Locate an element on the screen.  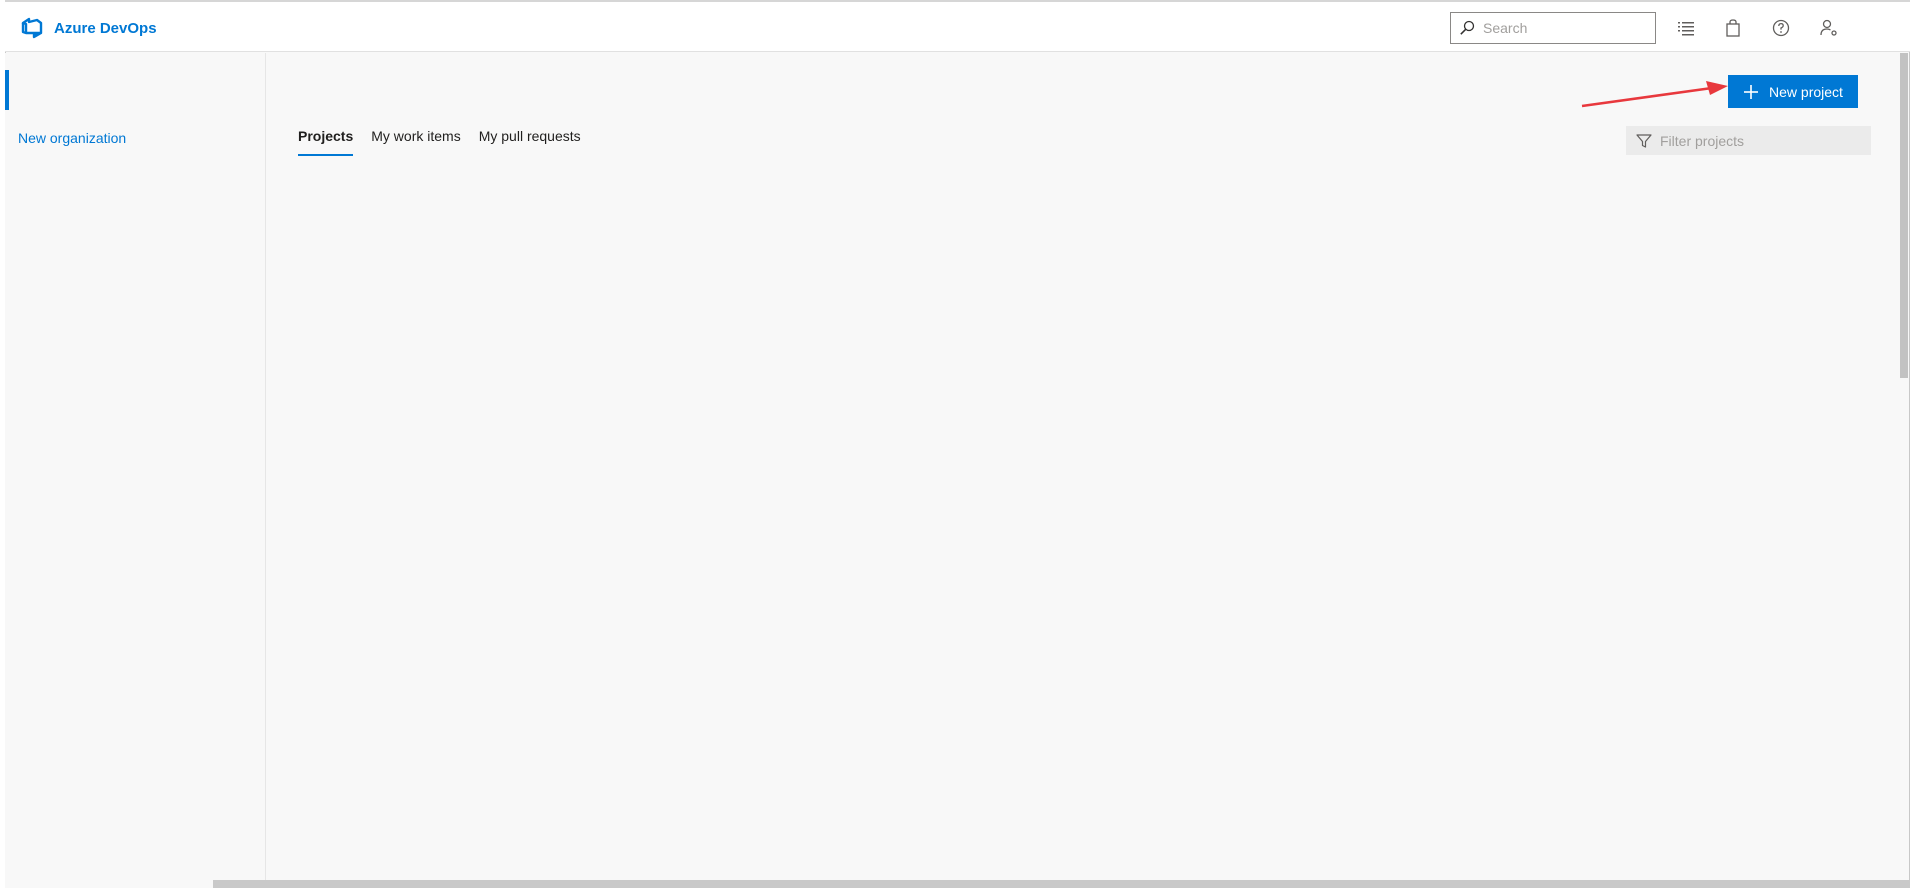
search-box is located at coordinates (1553, 28).